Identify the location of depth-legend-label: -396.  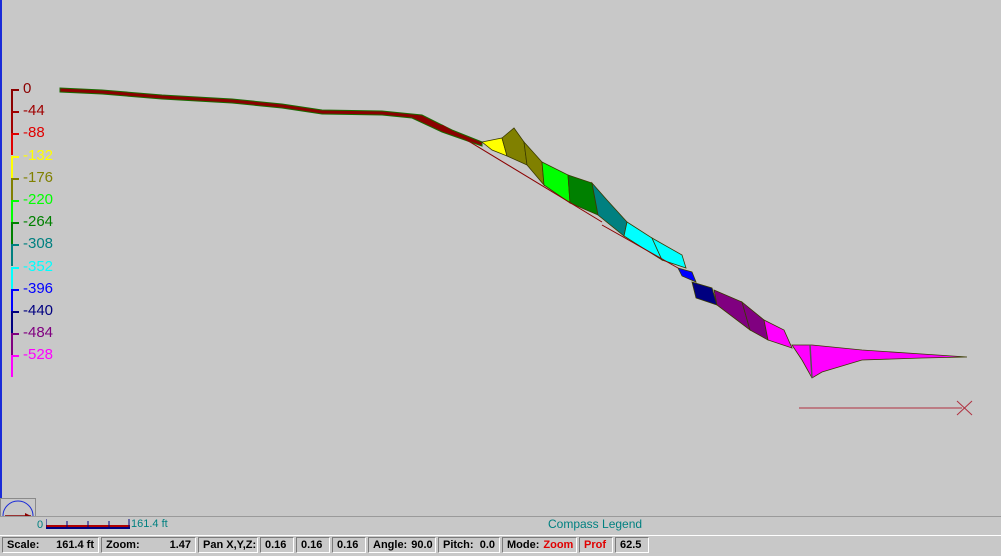
(38, 288).